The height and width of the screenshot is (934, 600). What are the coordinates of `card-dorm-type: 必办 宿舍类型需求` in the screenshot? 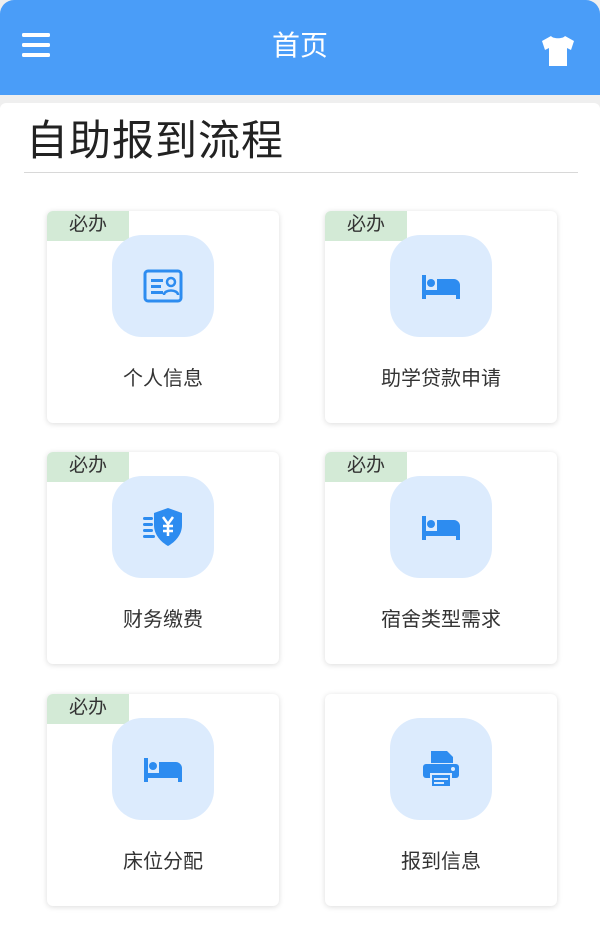 It's located at (441, 558).